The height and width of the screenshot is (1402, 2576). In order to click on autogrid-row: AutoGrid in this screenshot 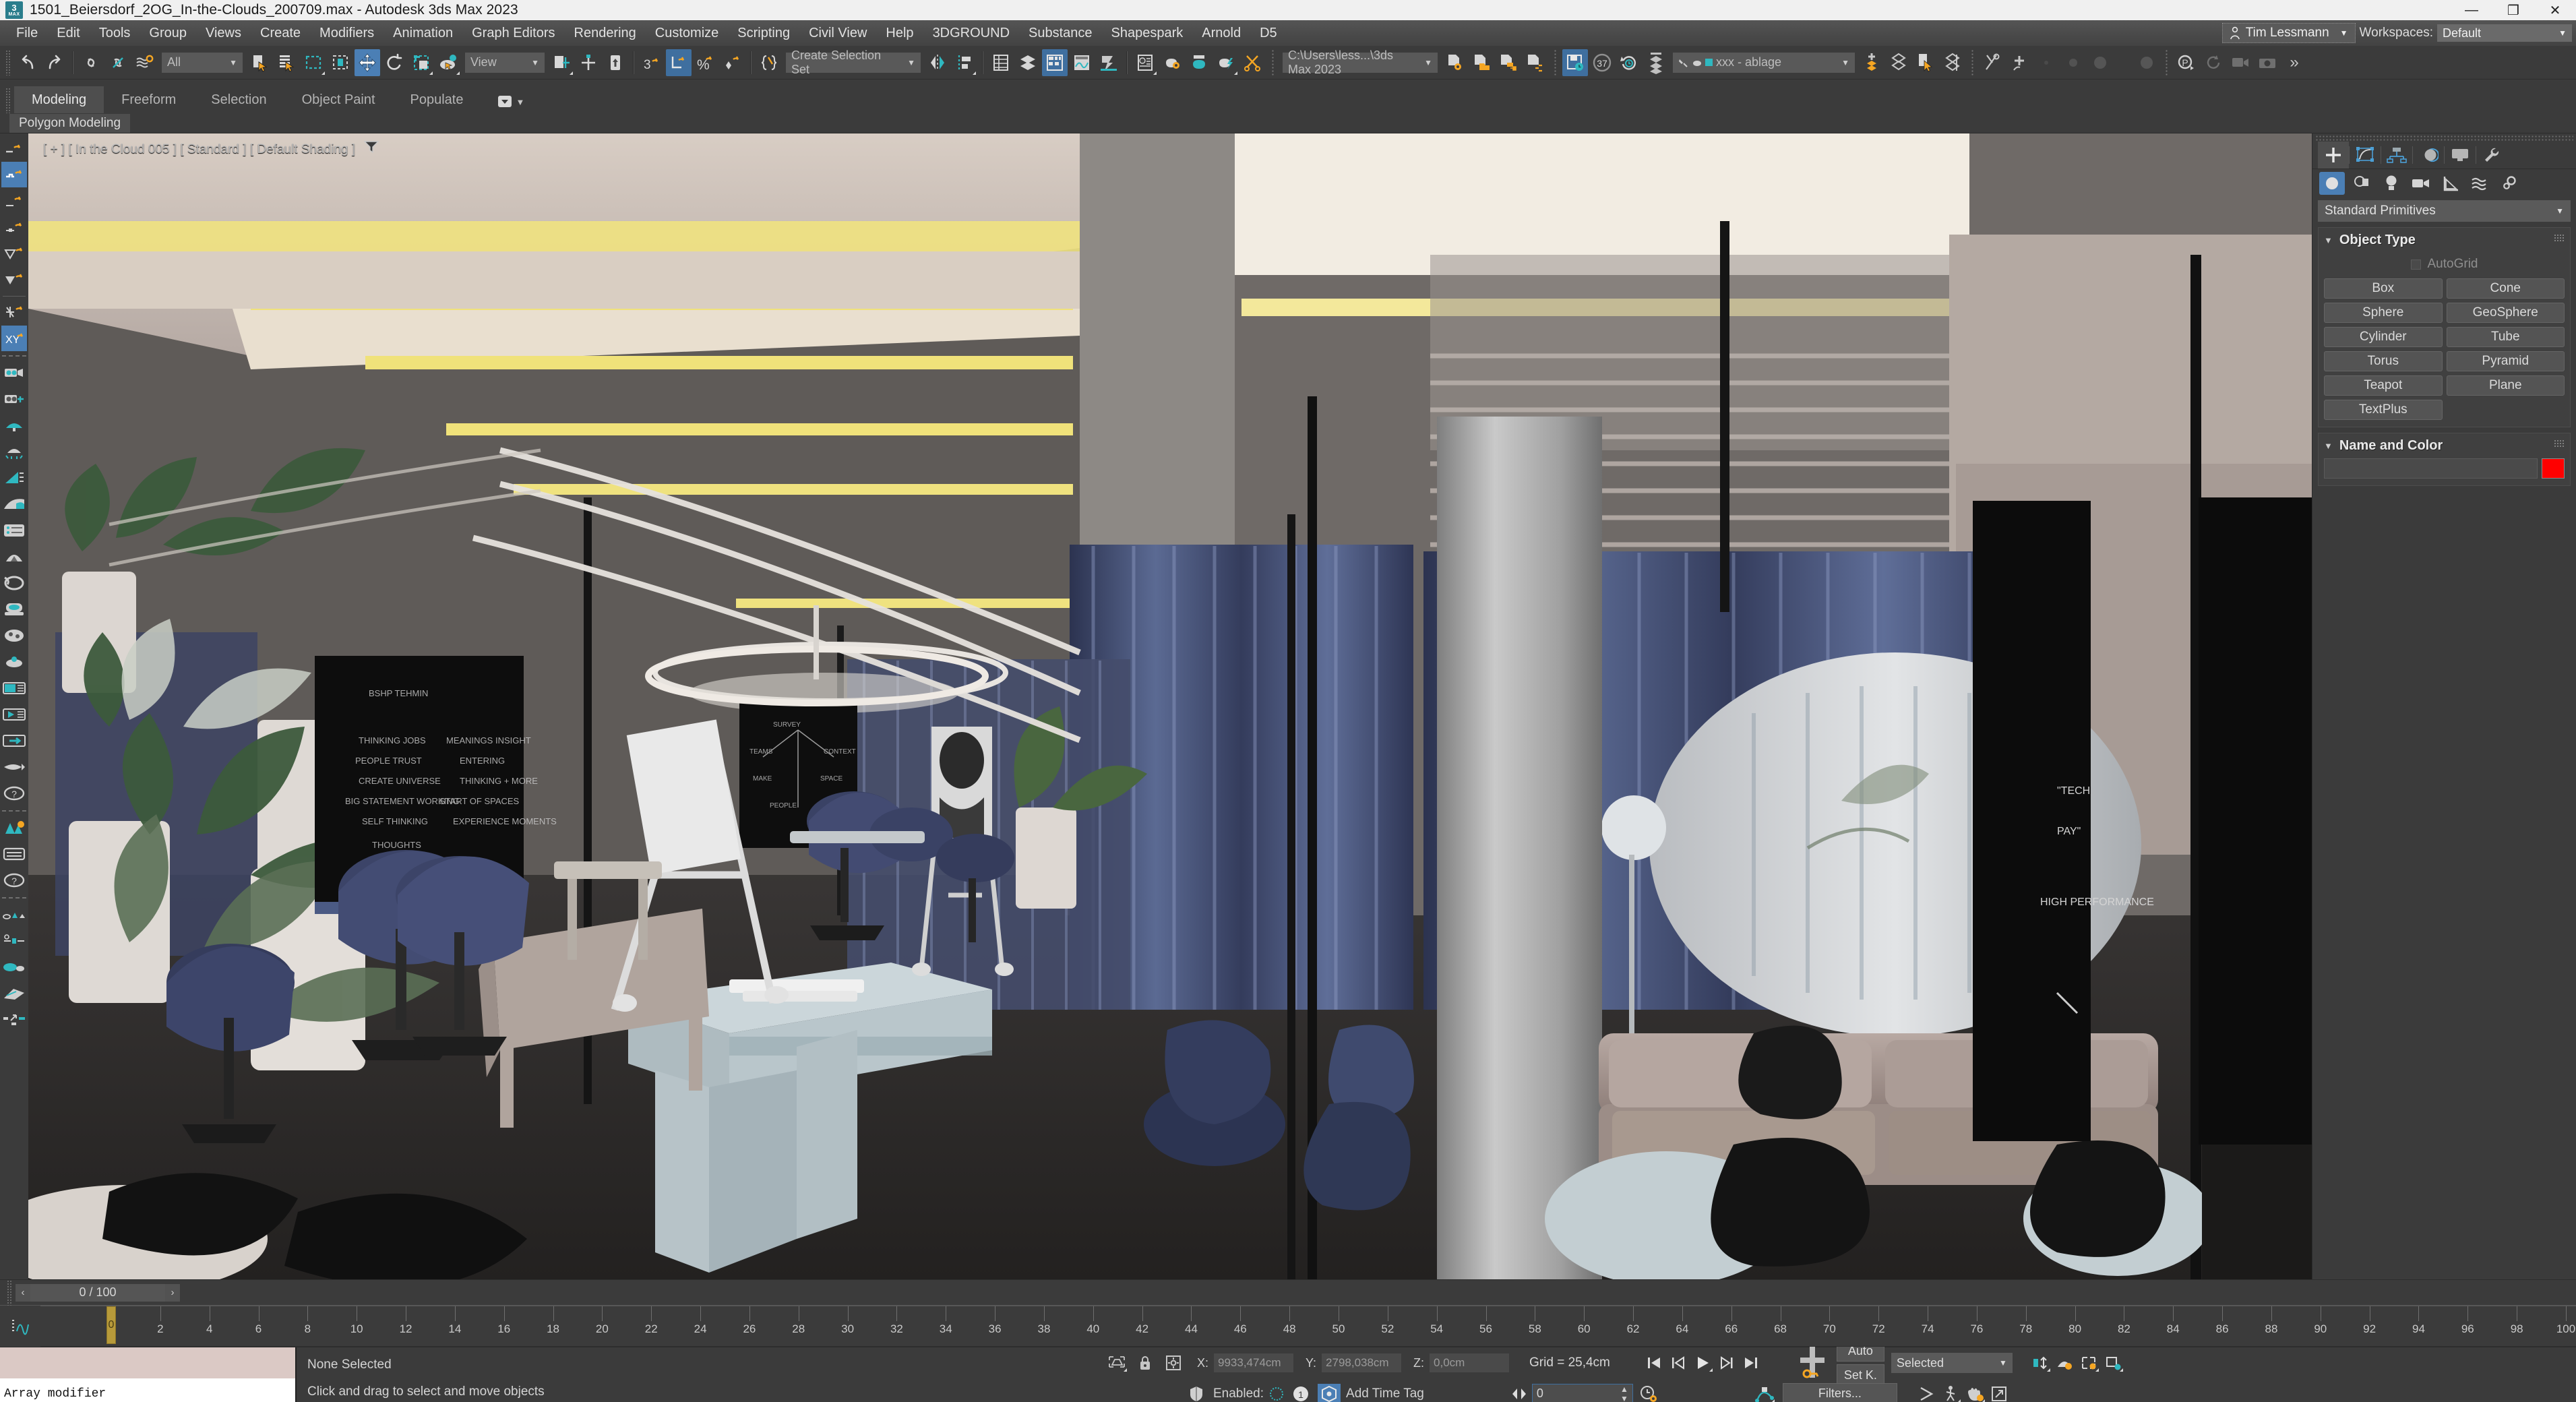, I will do `click(2444, 265)`.